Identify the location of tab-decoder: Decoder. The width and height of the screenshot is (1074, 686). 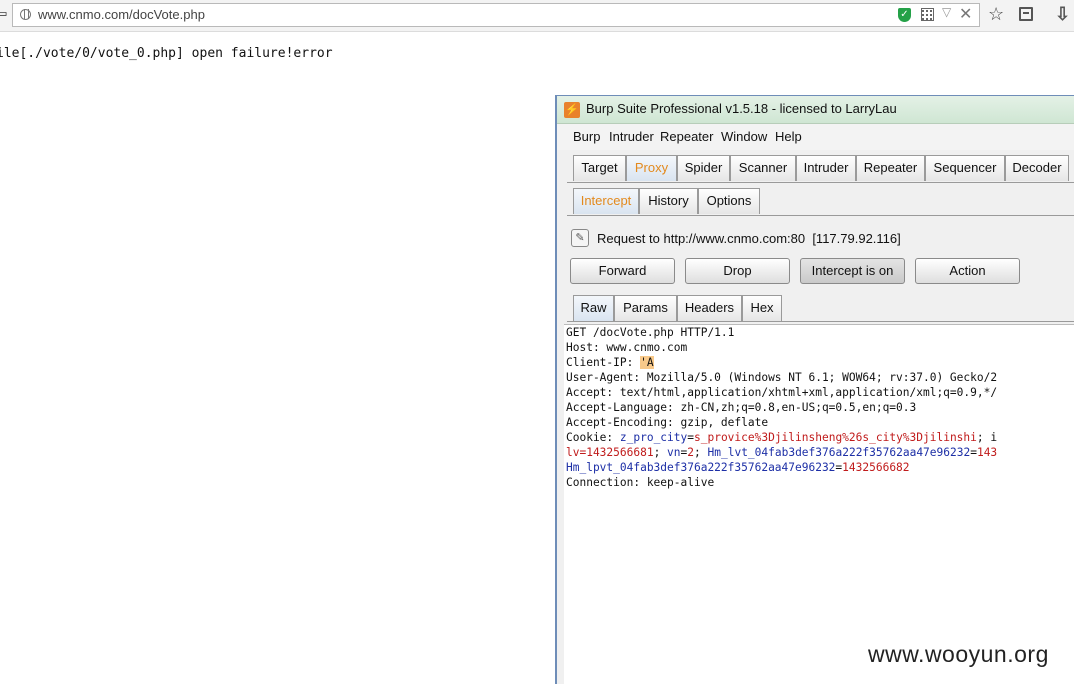
(1037, 168).